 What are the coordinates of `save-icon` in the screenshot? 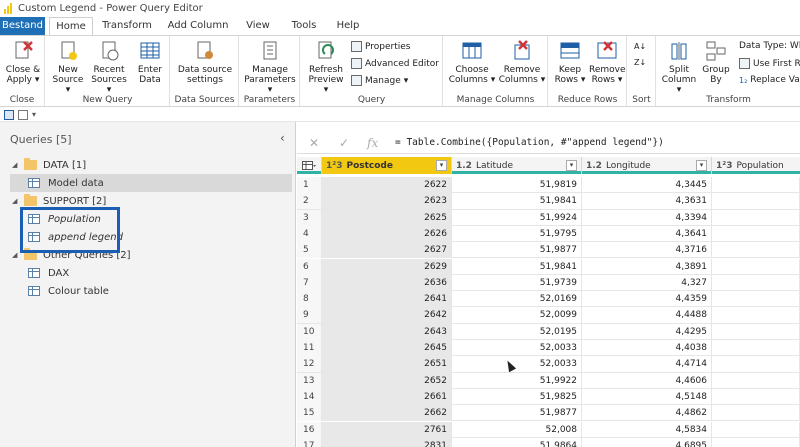 It's located at (9, 114).